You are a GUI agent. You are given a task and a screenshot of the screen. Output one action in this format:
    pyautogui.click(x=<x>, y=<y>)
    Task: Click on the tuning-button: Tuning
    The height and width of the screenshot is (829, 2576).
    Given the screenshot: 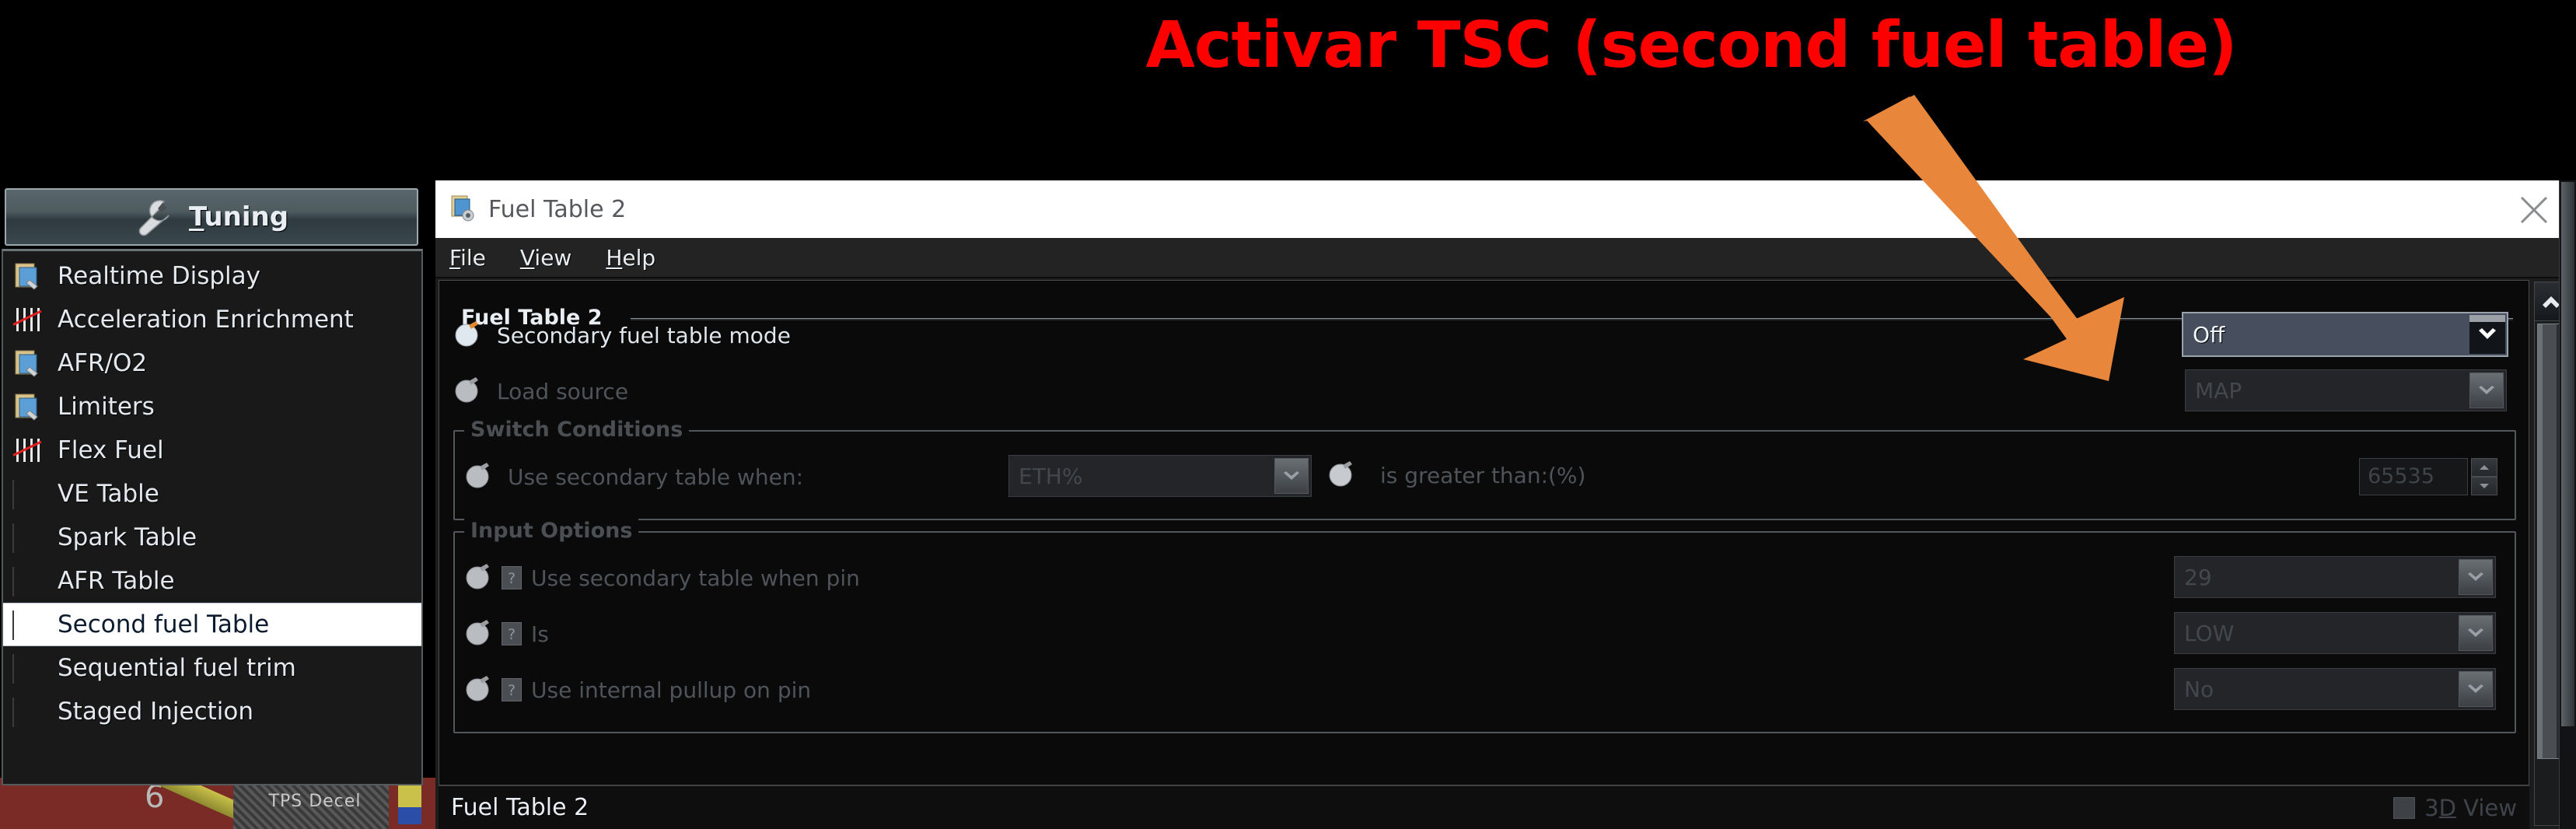 What is the action you would take?
    pyautogui.click(x=211, y=217)
    